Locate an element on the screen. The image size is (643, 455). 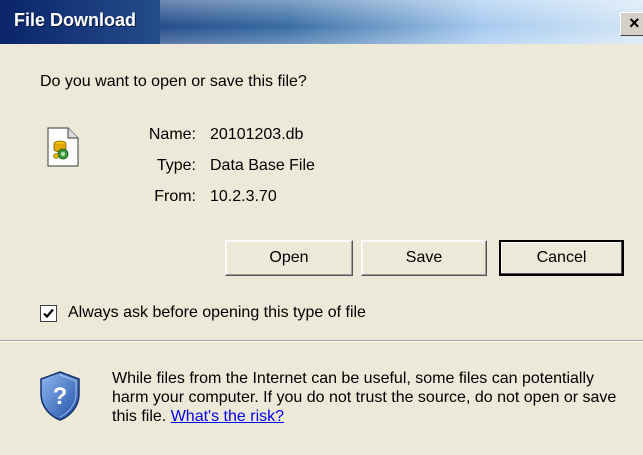
always-ask-checkbox is located at coordinates (48, 313).